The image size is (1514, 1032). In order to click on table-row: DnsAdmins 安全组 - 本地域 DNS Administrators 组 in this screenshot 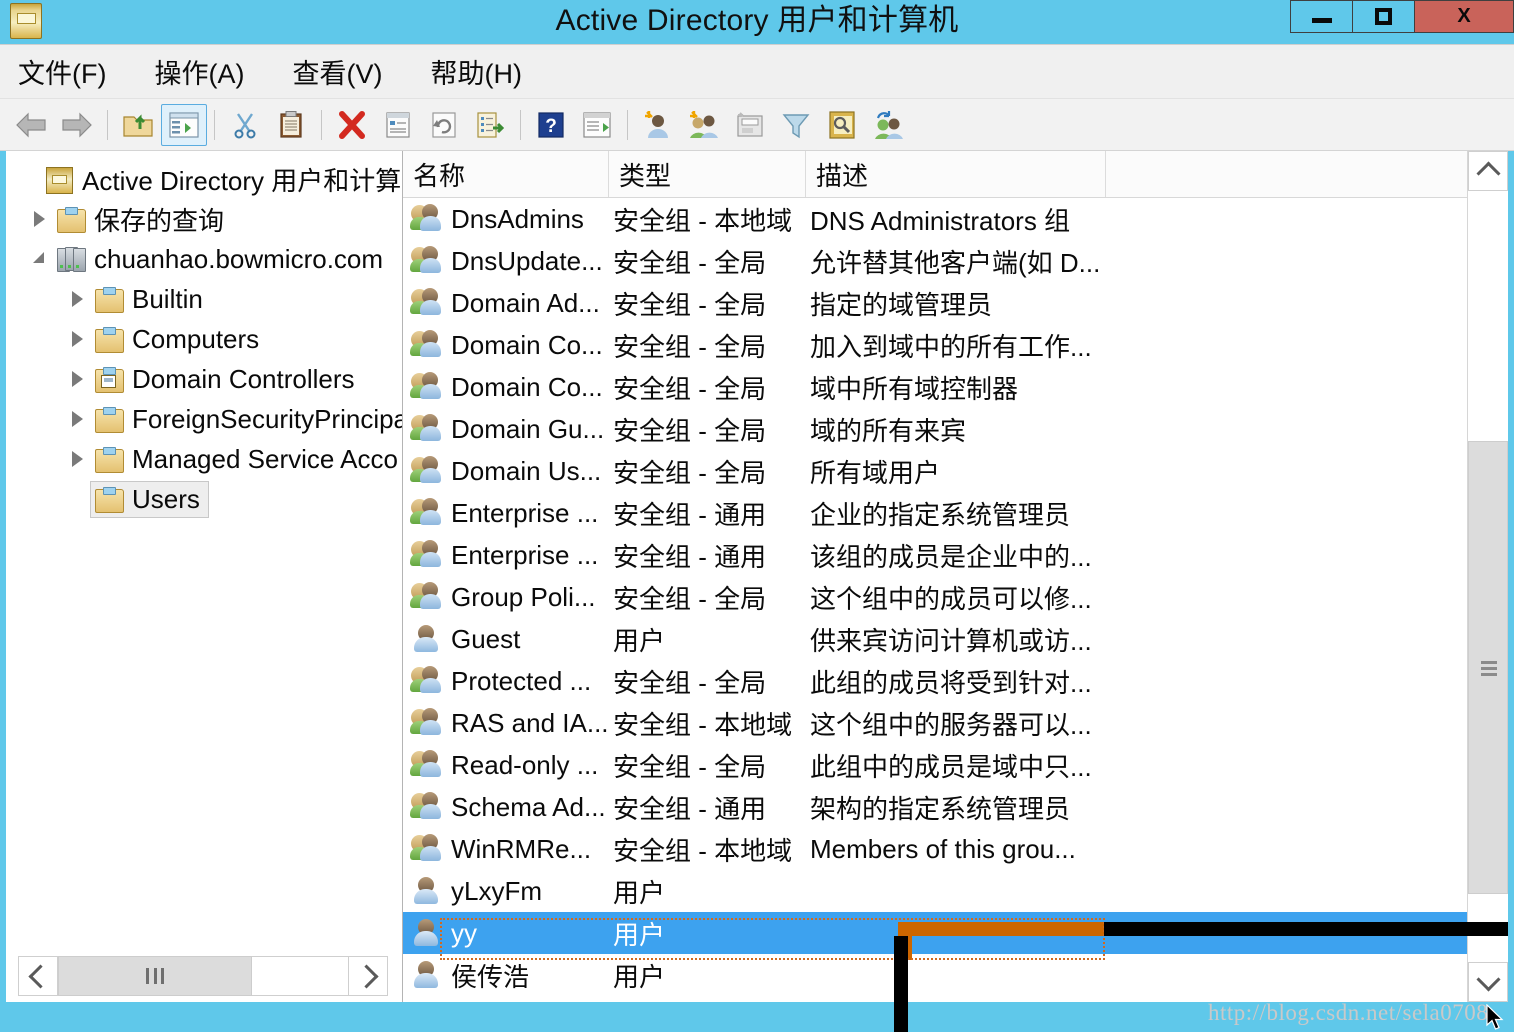, I will do `click(955, 219)`.